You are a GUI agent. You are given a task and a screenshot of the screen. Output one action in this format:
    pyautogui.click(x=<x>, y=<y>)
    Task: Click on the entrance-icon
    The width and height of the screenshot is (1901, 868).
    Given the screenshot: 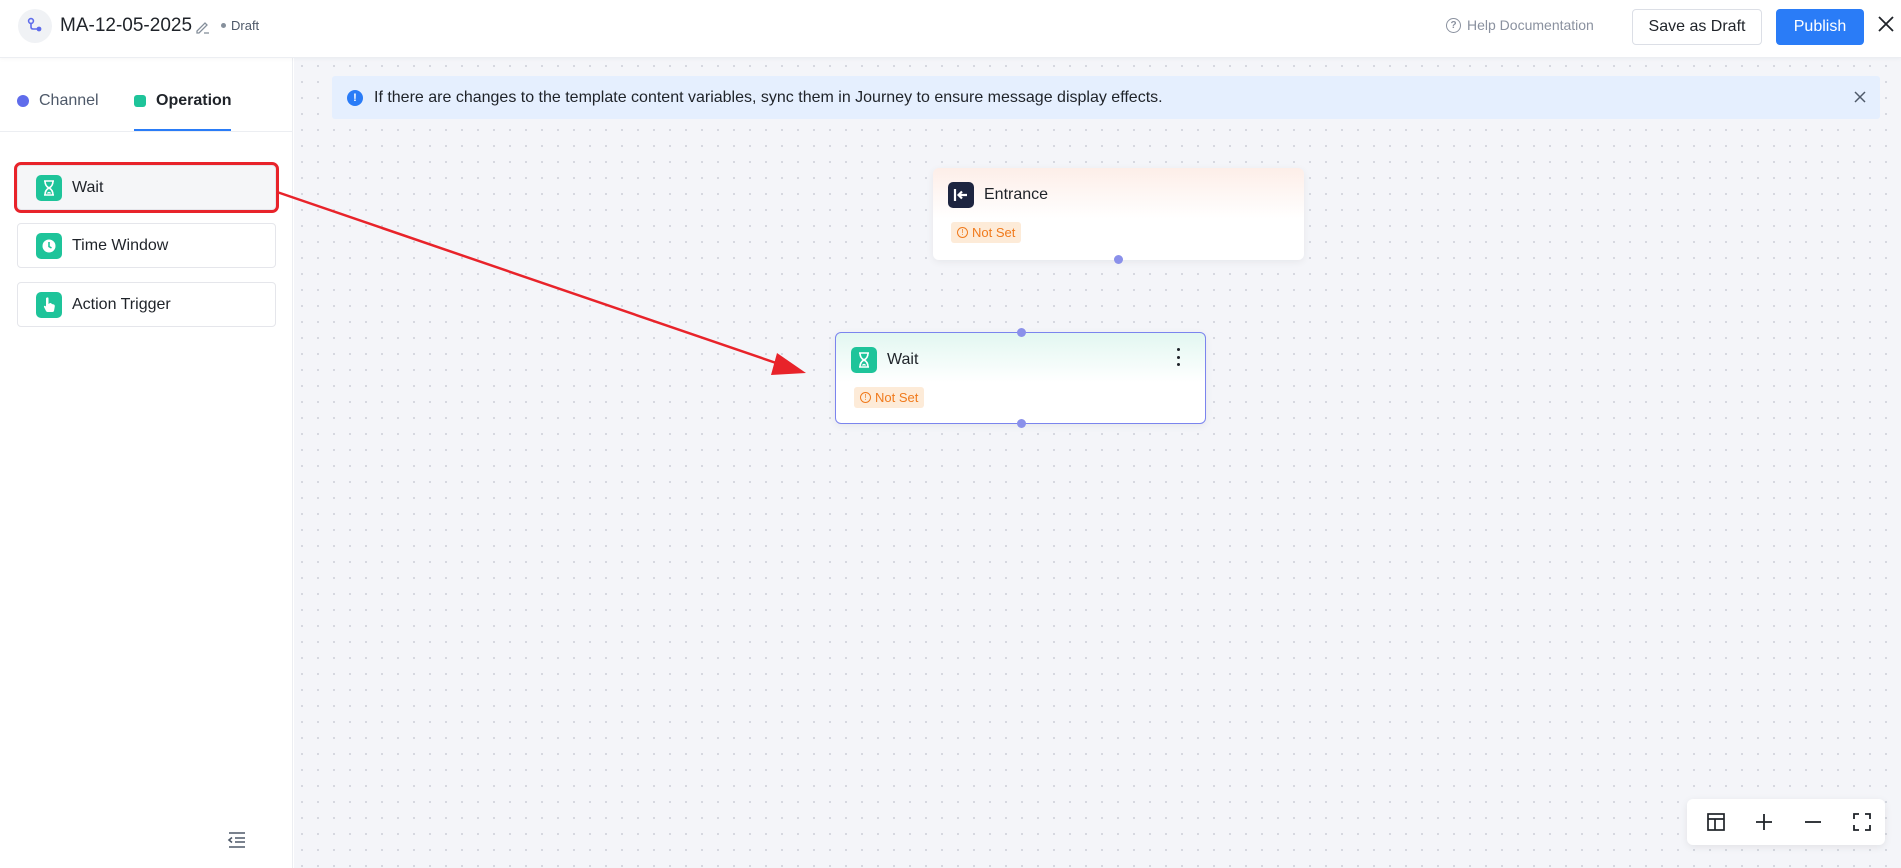 What is the action you would take?
    pyautogui.click(x=961, y=195)
    